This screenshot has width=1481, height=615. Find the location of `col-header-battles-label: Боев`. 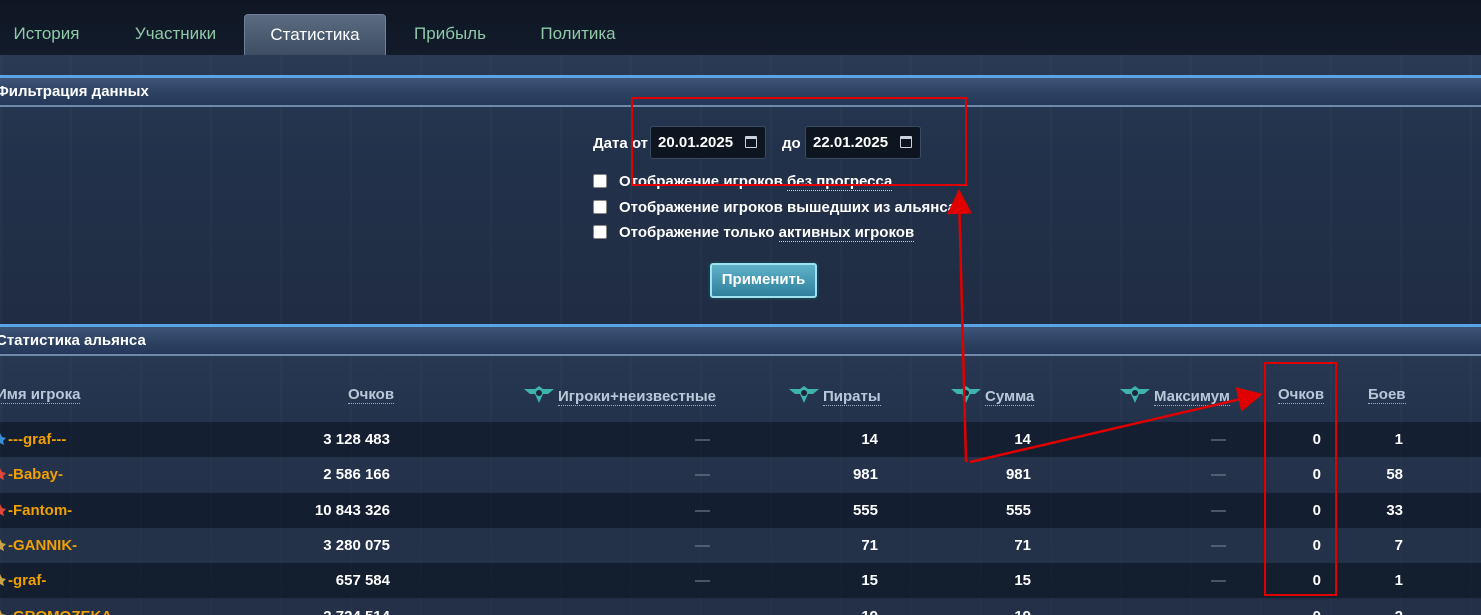

col-header-battles-label: Боев is located at coordinates (1387, 395).